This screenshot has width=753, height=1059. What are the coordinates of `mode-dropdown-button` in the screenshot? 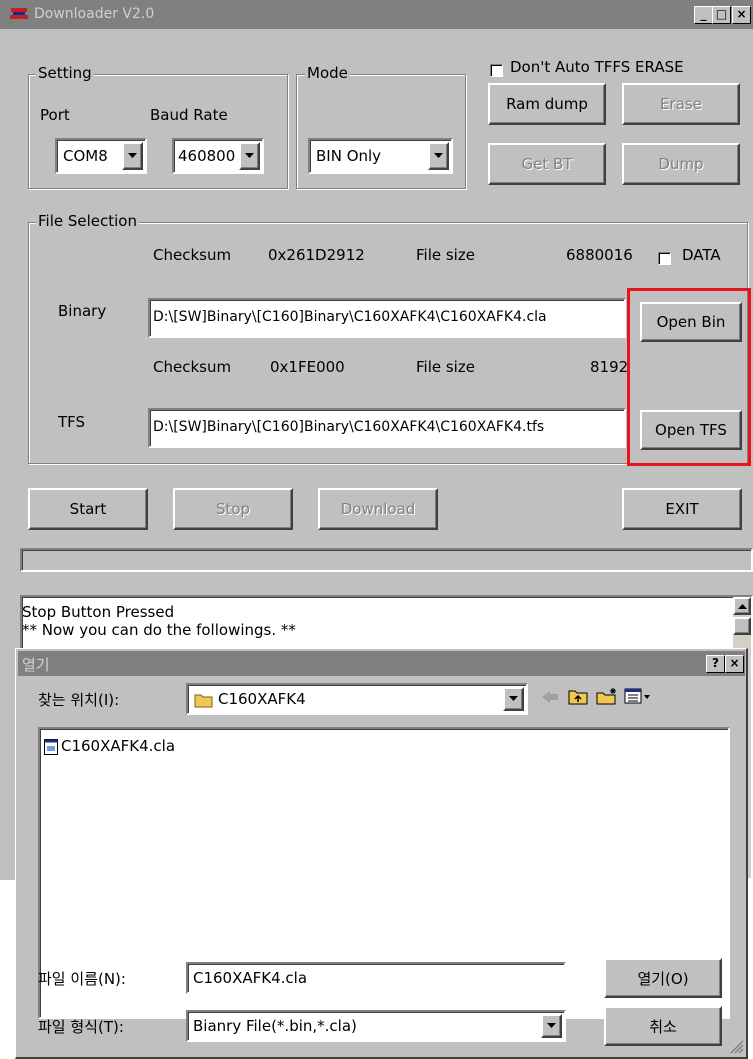 It's located at (438, 156).